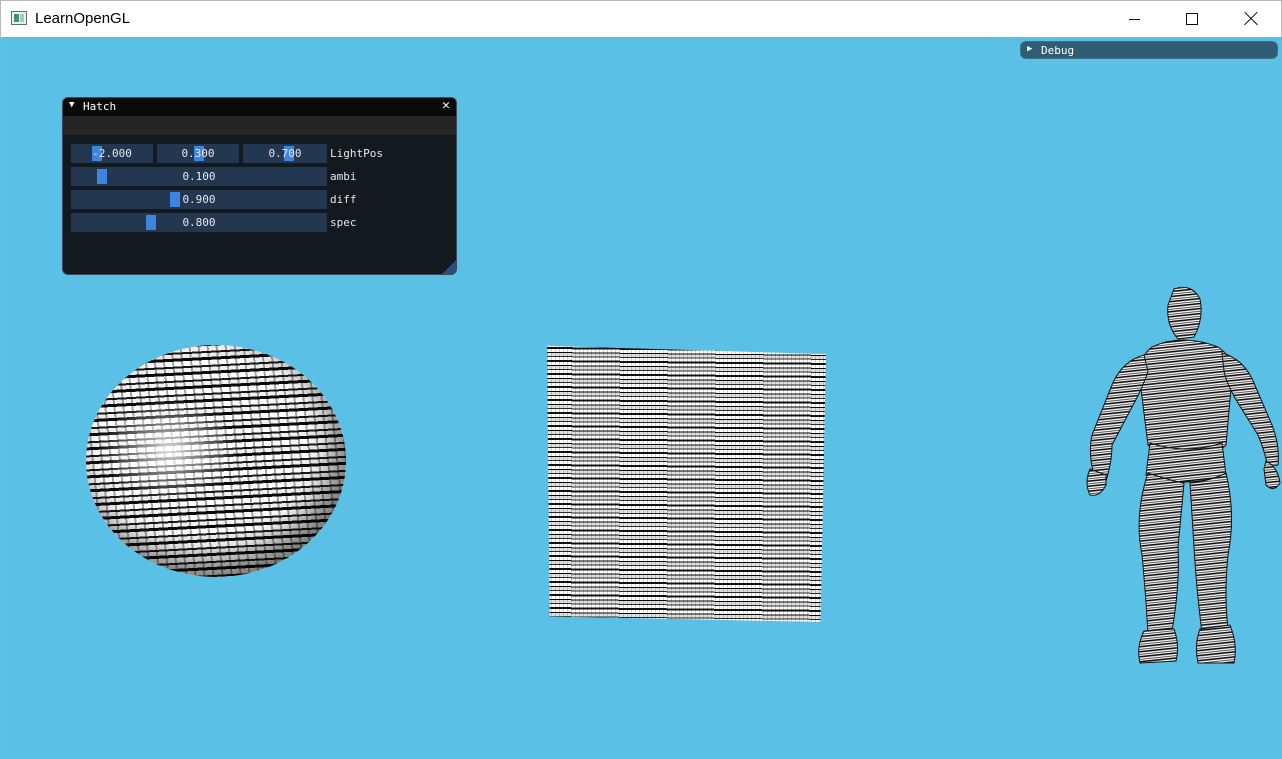 The height and width of the screenshot is (759, 1282). What do you see at coordinates (343, 176) in the screenshot?
I see `ambi-label: ambi` at bounding box center [343, 176].